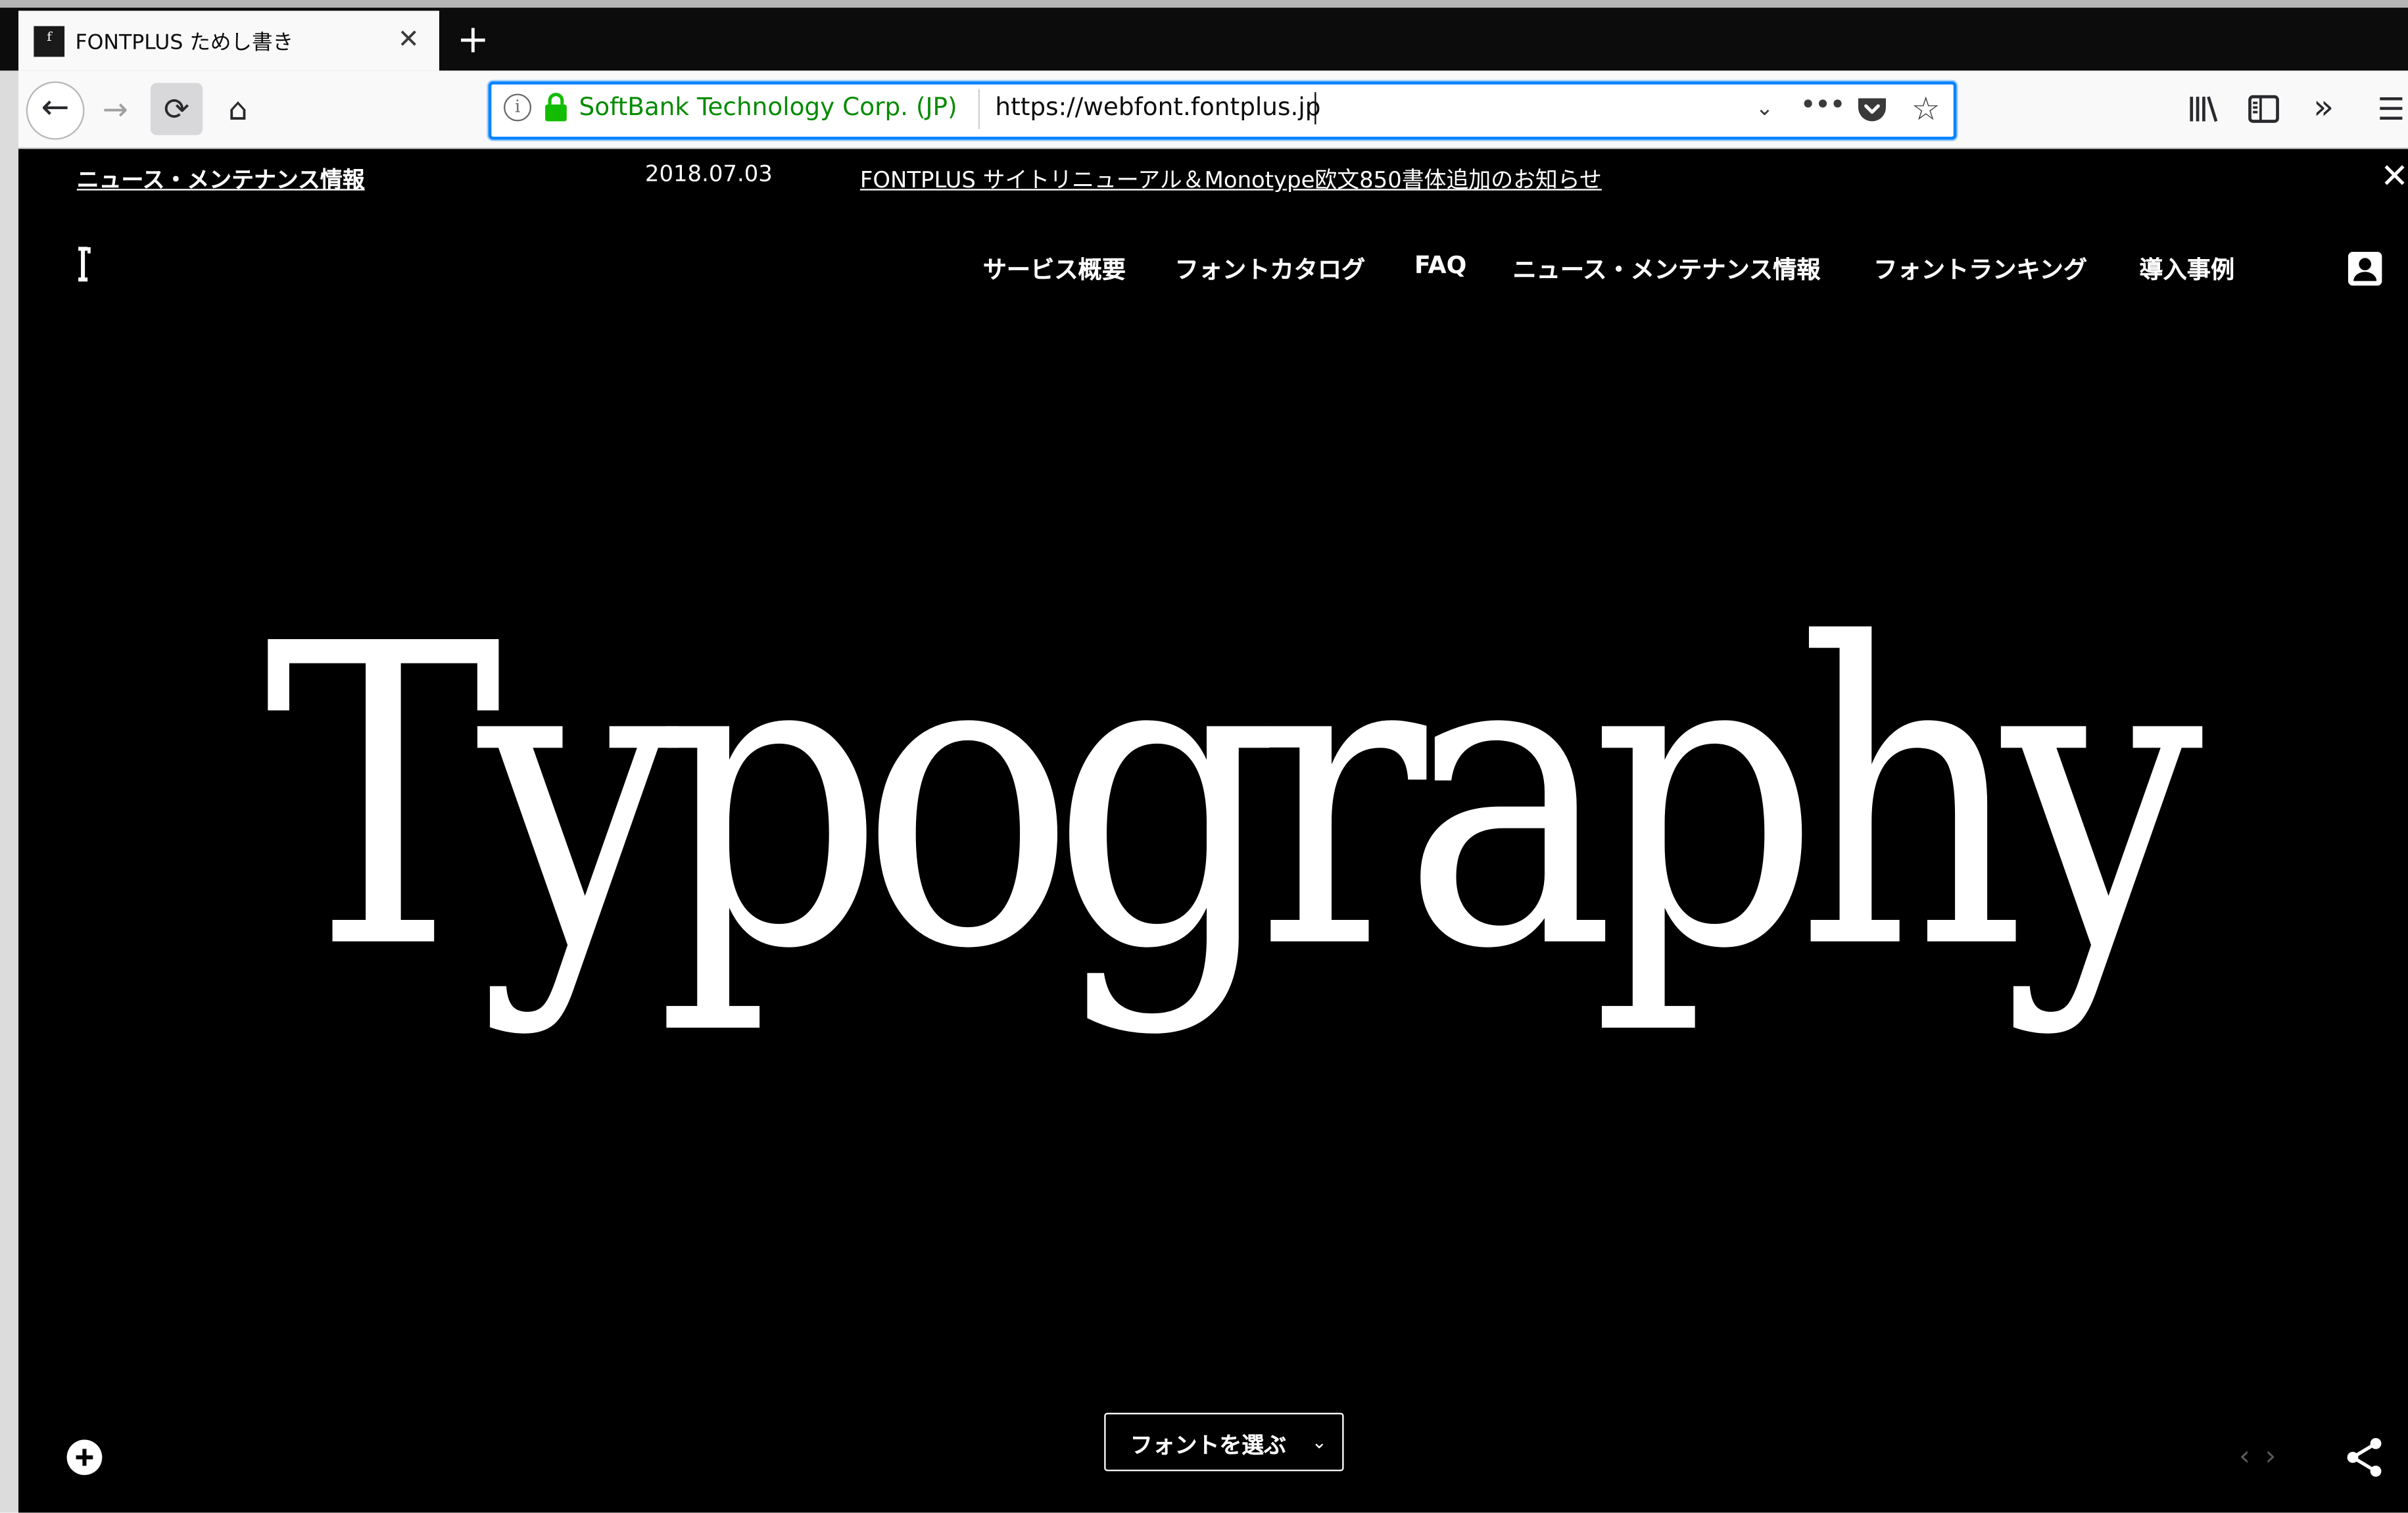 The image size is (2408, 1513). I want to click on hamburger-menu-icon: ☰, so click(2392, 109).